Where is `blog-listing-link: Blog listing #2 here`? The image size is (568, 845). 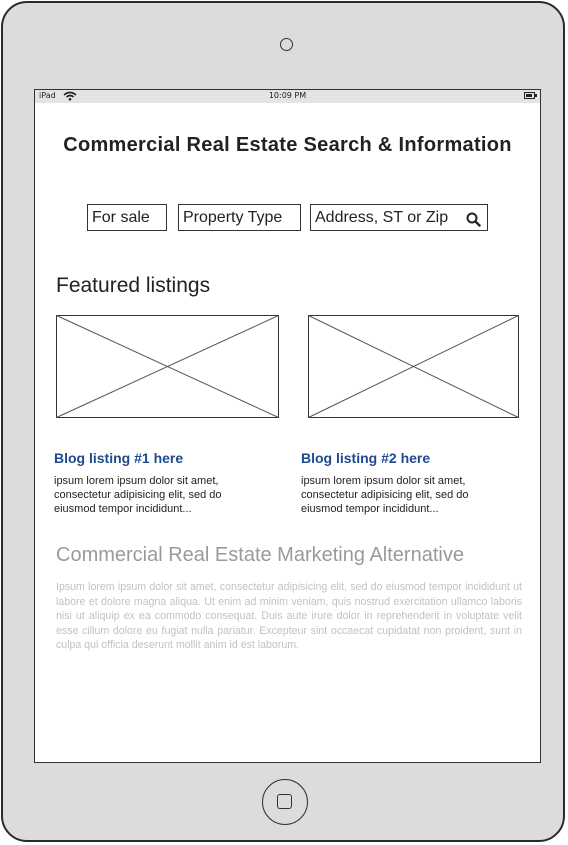
blog-listing-link: Blog listing #2 here is located at coordinates (365, 458).